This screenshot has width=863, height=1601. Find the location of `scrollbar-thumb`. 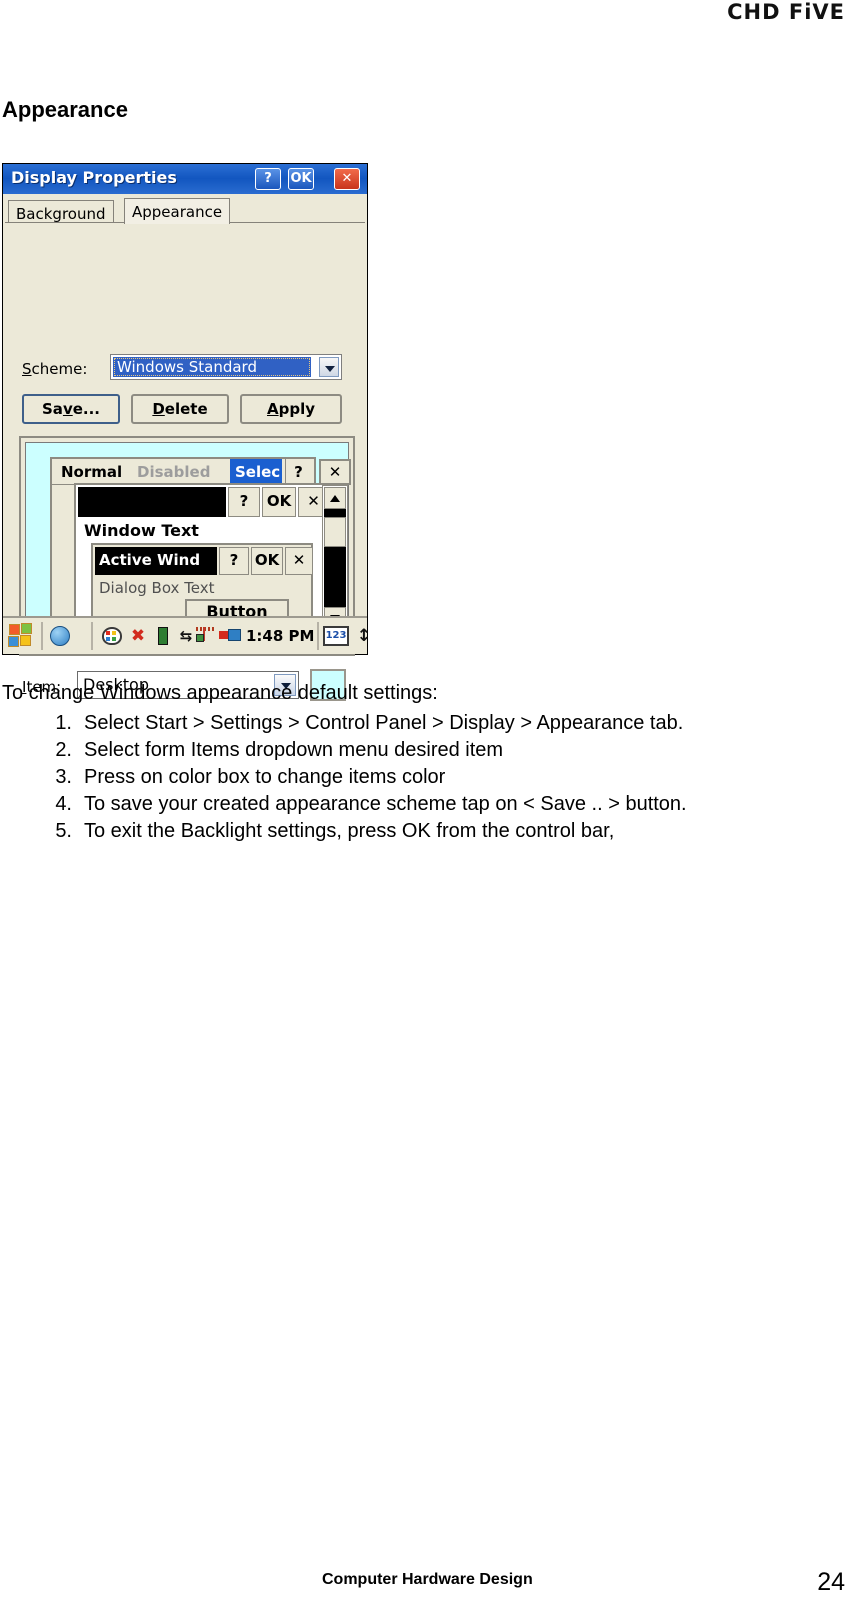

scrollbar-thumb is located at coordinates (335, 532).